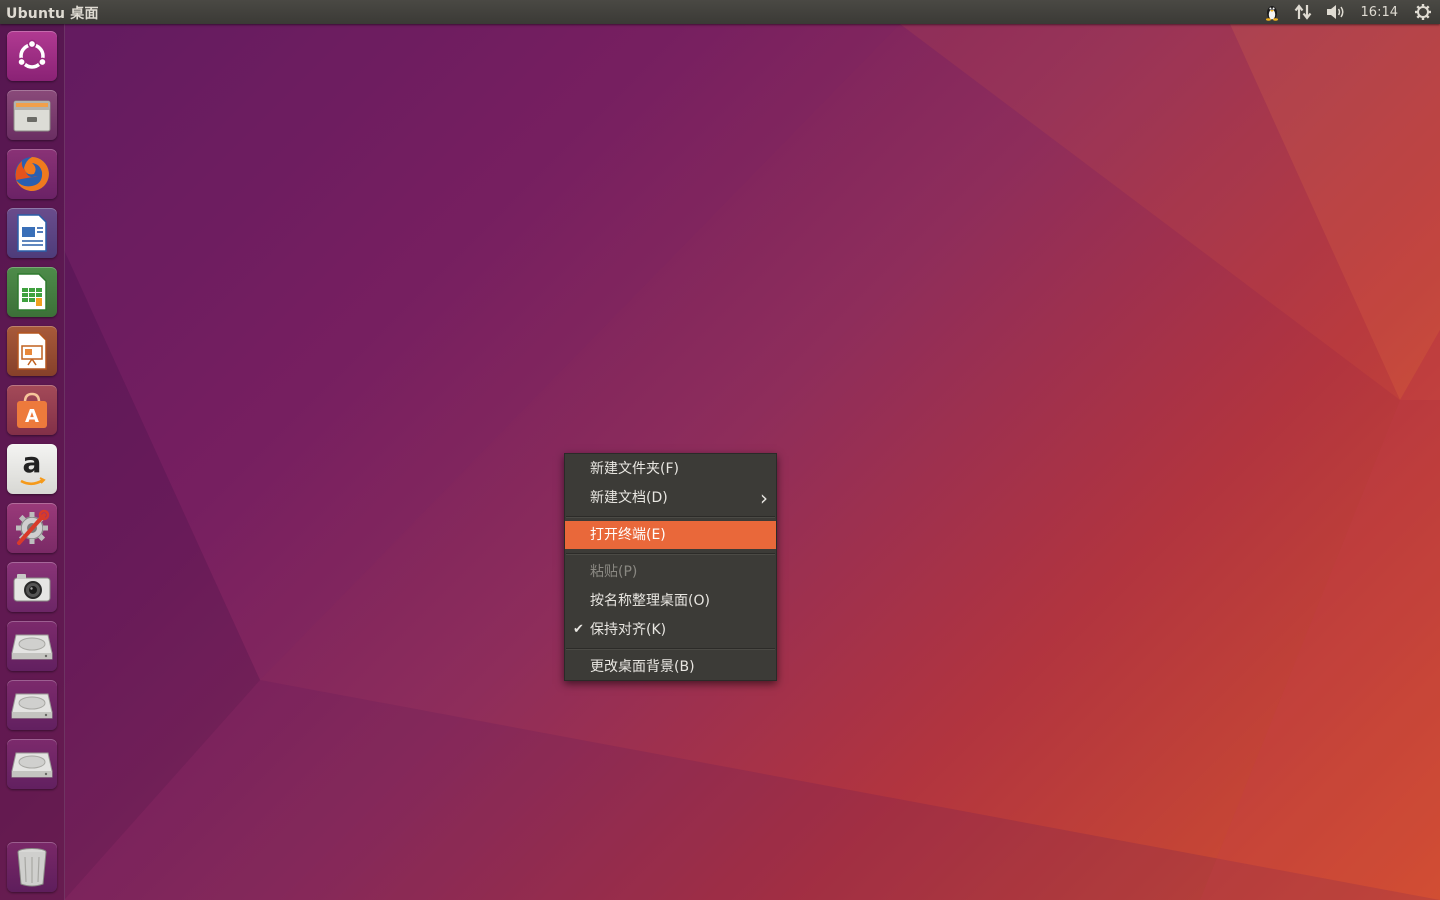  I want to click on menu-item-label: 保持对齐(K), so click(628, 630).